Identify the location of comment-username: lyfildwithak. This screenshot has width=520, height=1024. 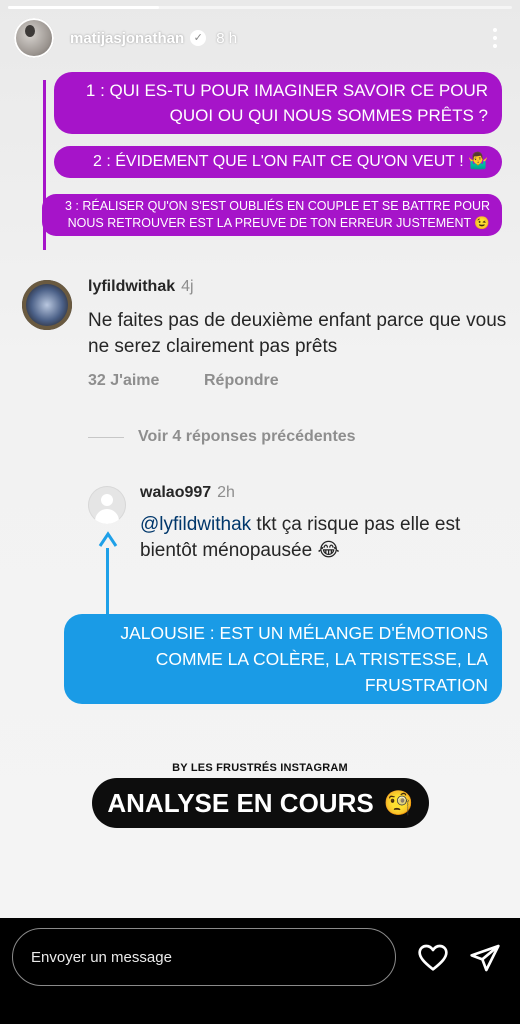
(131, 286).